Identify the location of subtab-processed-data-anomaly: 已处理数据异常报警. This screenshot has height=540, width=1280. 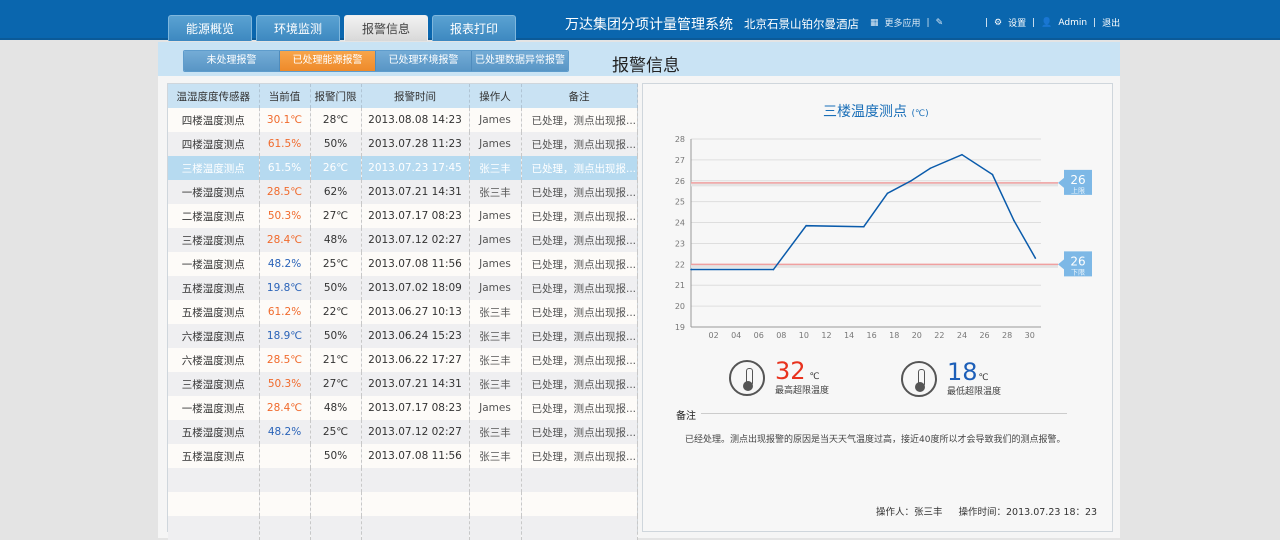
(520, 61).